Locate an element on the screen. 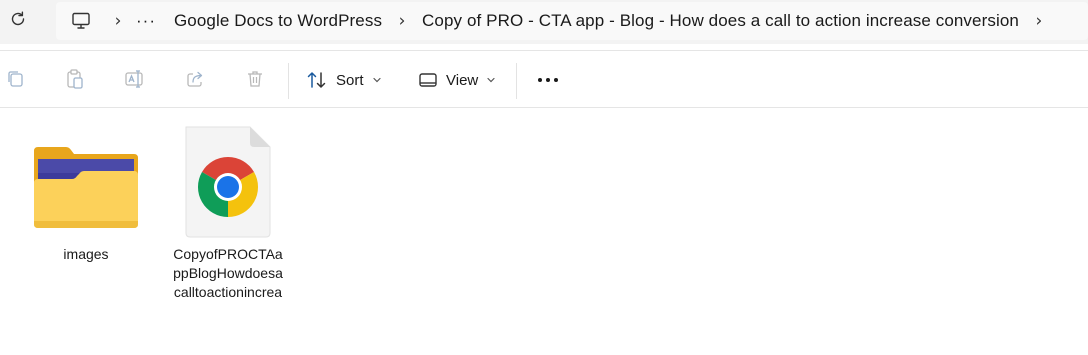 Image resolution: width=1088 pixels, height=355 pixels. view-button: View is located at coordinates (457, 80).